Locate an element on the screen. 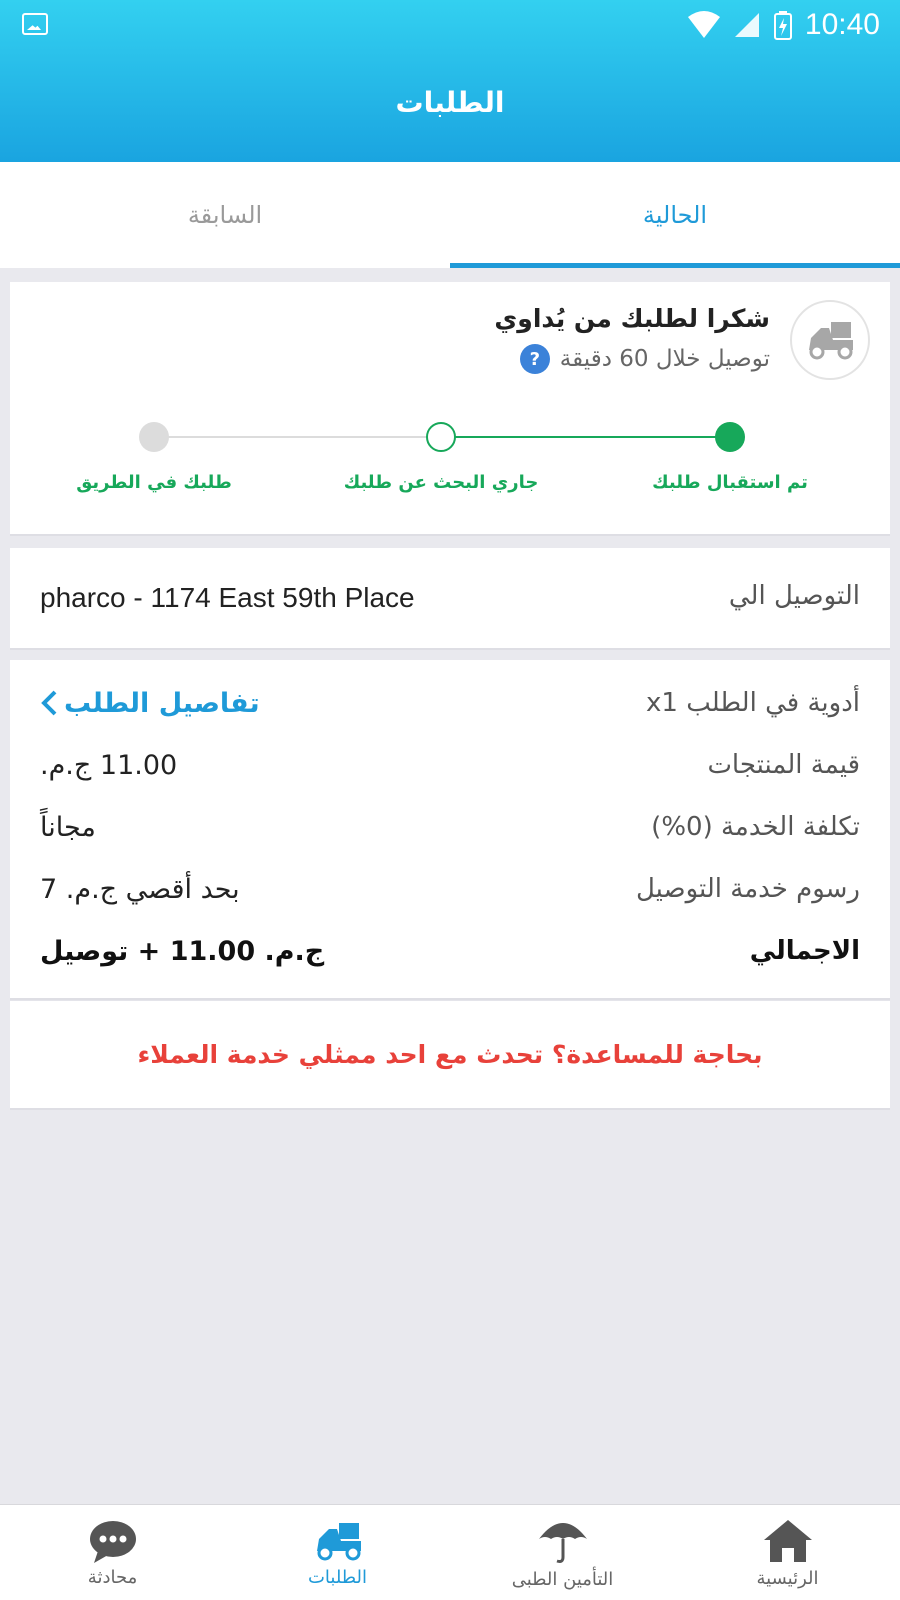  step-searching-label: جاري البحث عن طلبك is located at coordinates (441, 482).